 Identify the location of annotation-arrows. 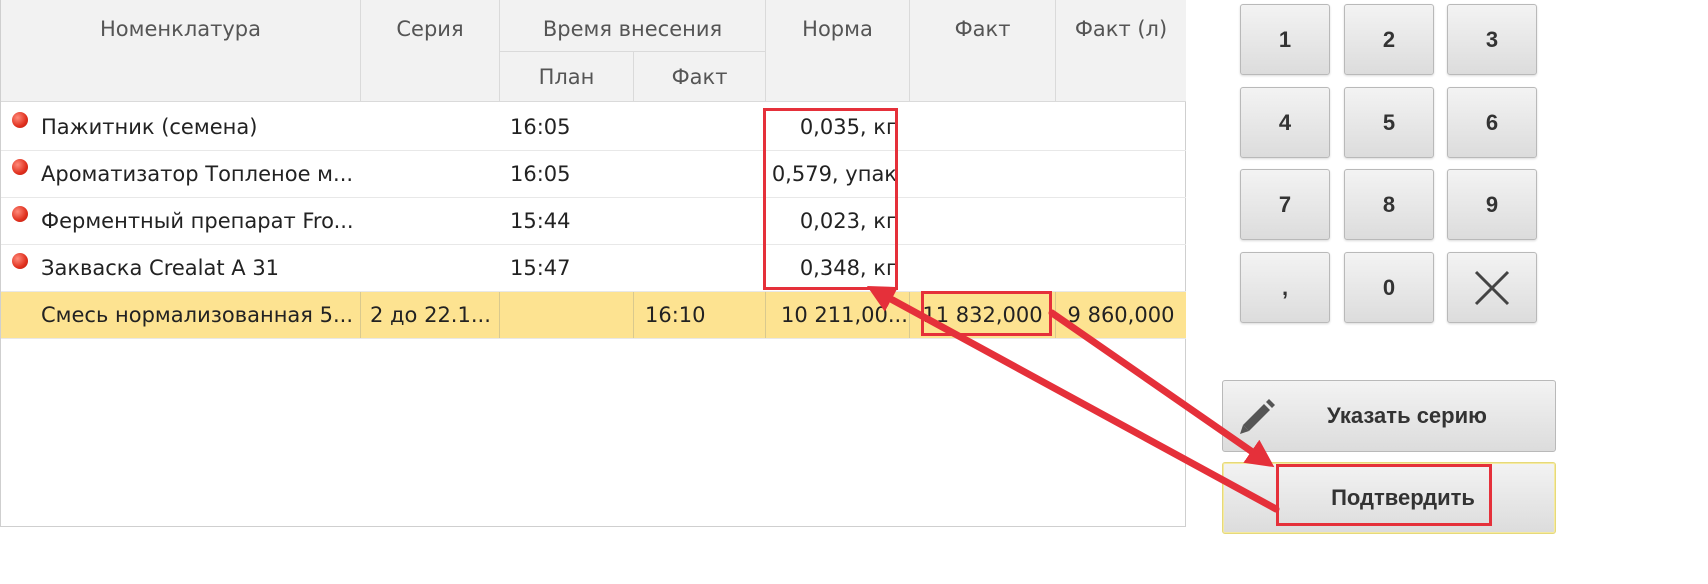
(1073, 399).